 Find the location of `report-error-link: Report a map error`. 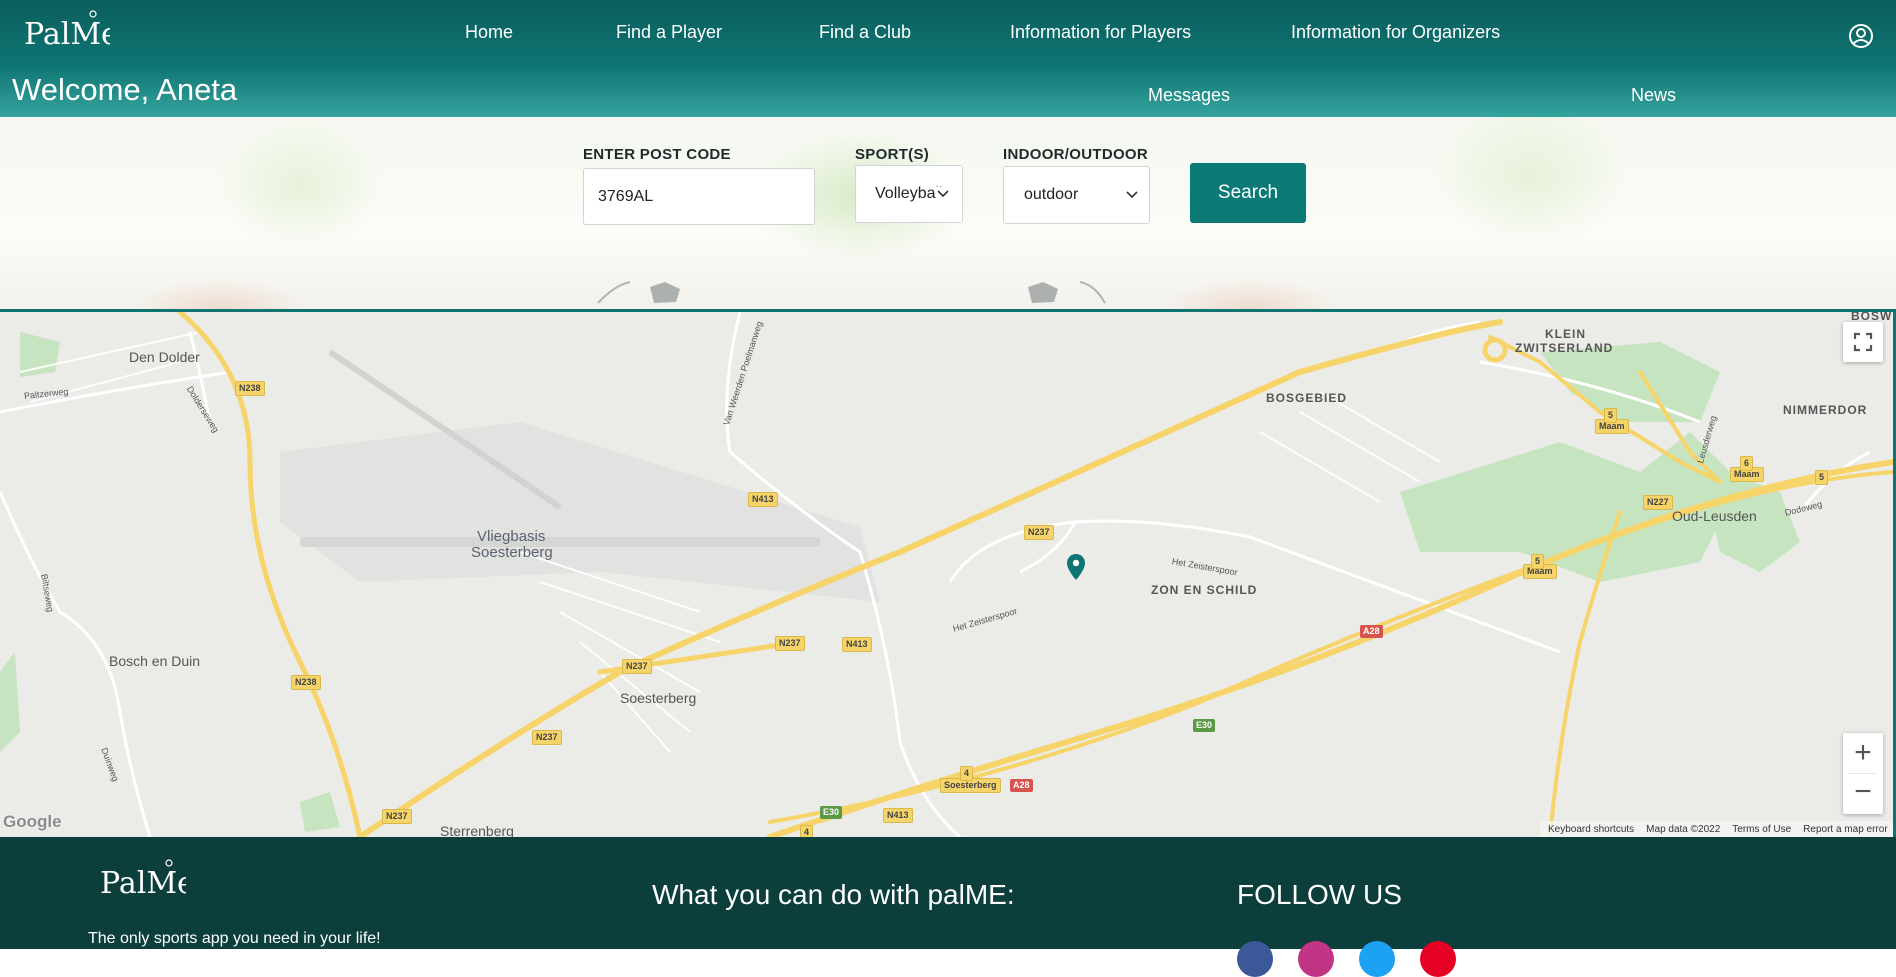

report-error-link: Report a map error is located at coordinates (1845, 829).